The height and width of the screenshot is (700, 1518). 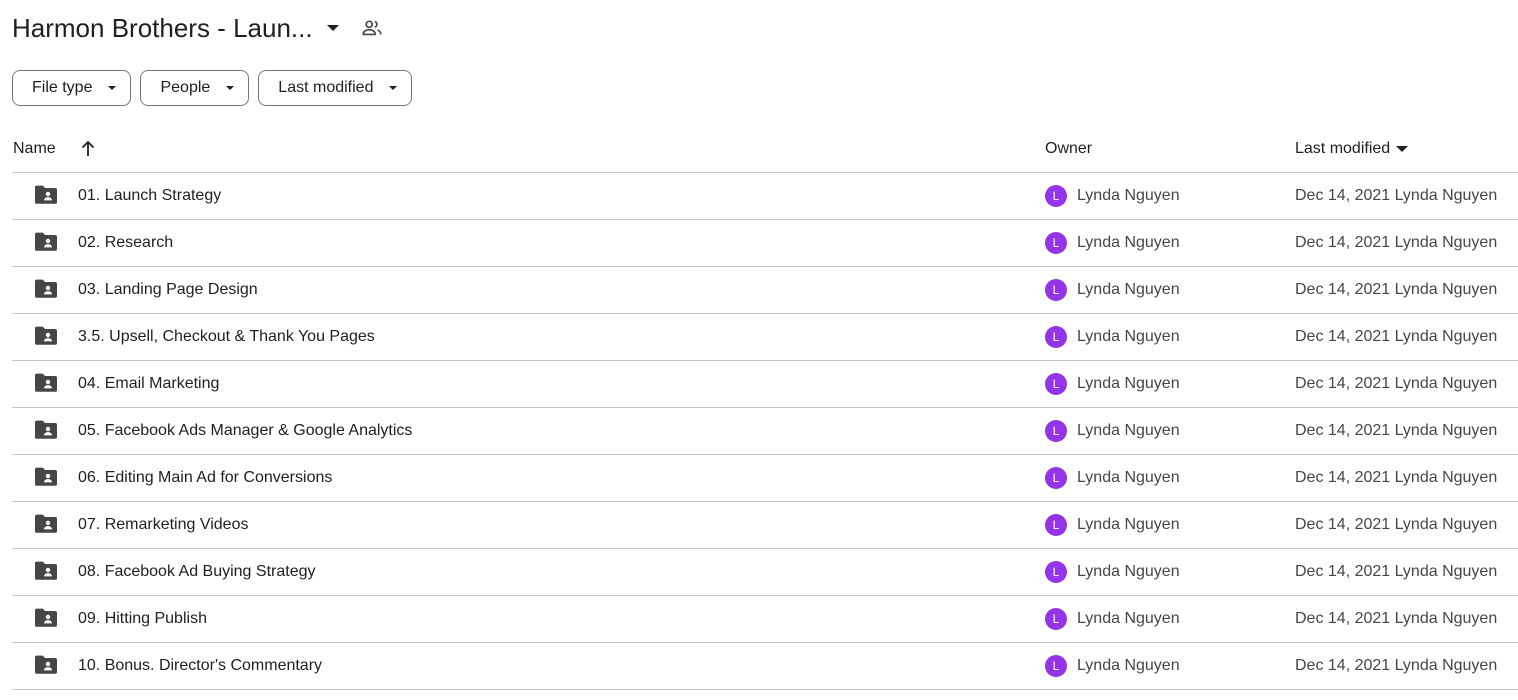 I want to click on column-header-owner: Owner, so click(x=1068, y=149).